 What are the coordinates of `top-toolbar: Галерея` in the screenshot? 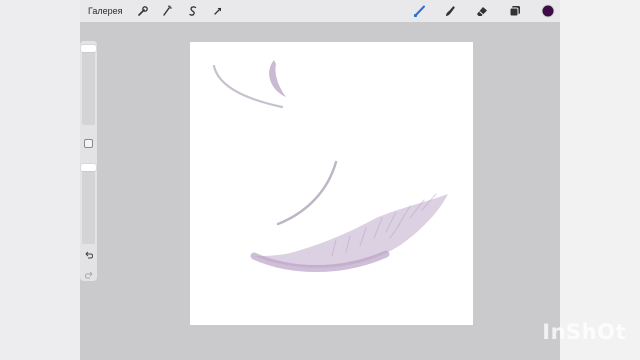 It's located at (320, 11).